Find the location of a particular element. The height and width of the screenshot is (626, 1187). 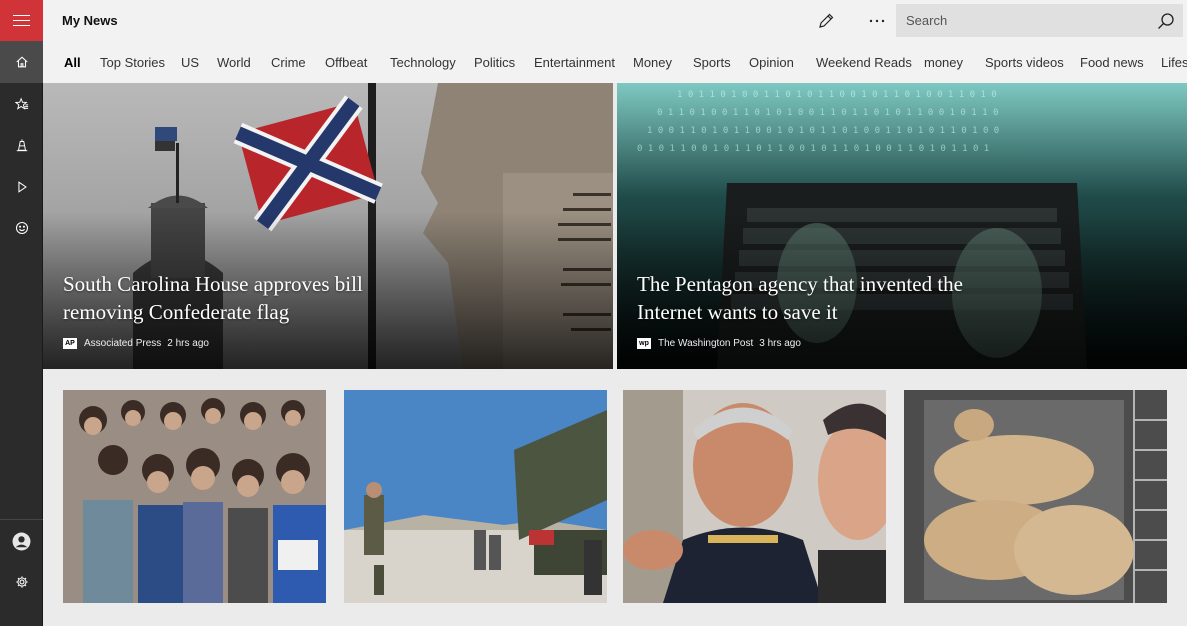

search-input is located at coordinates (1021, 20).